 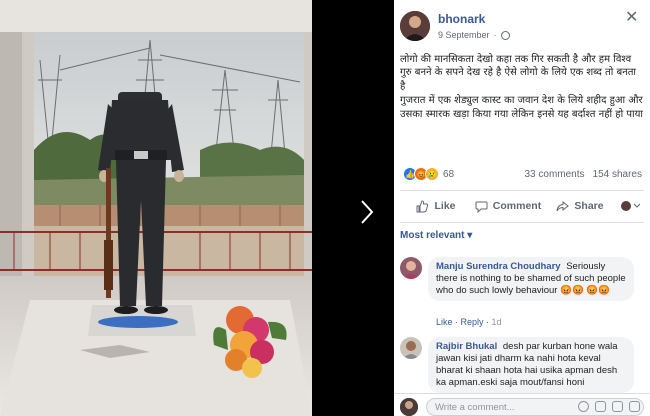 I want to click on sticker-icon, so click(x=634, y=406).